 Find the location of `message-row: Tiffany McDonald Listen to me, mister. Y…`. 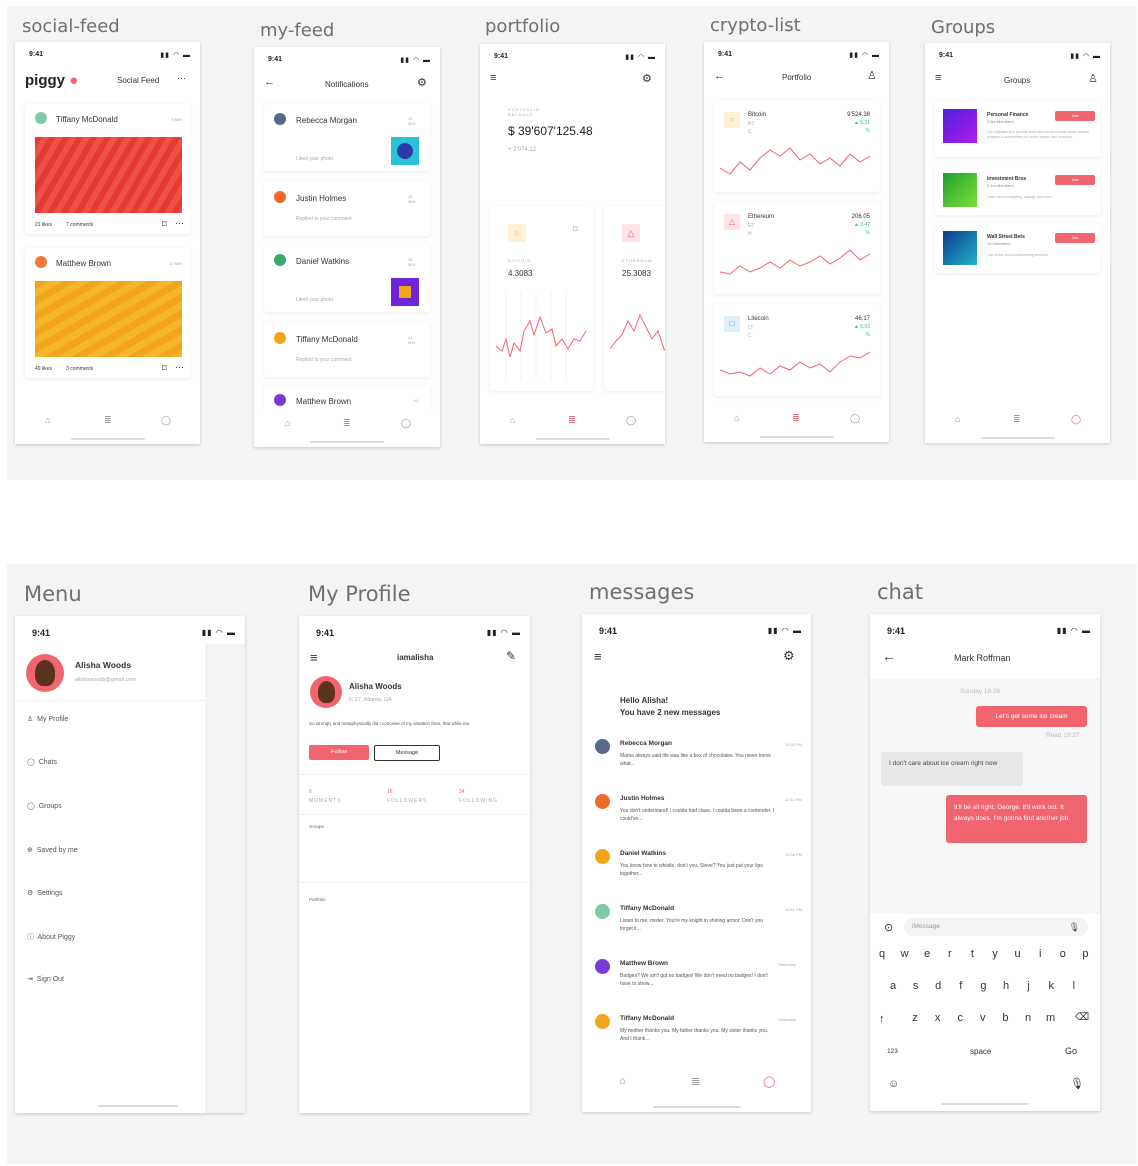

message-row: Tiffany McDonald Listen to me, mister. Y… is located at coordinates (696, 926).